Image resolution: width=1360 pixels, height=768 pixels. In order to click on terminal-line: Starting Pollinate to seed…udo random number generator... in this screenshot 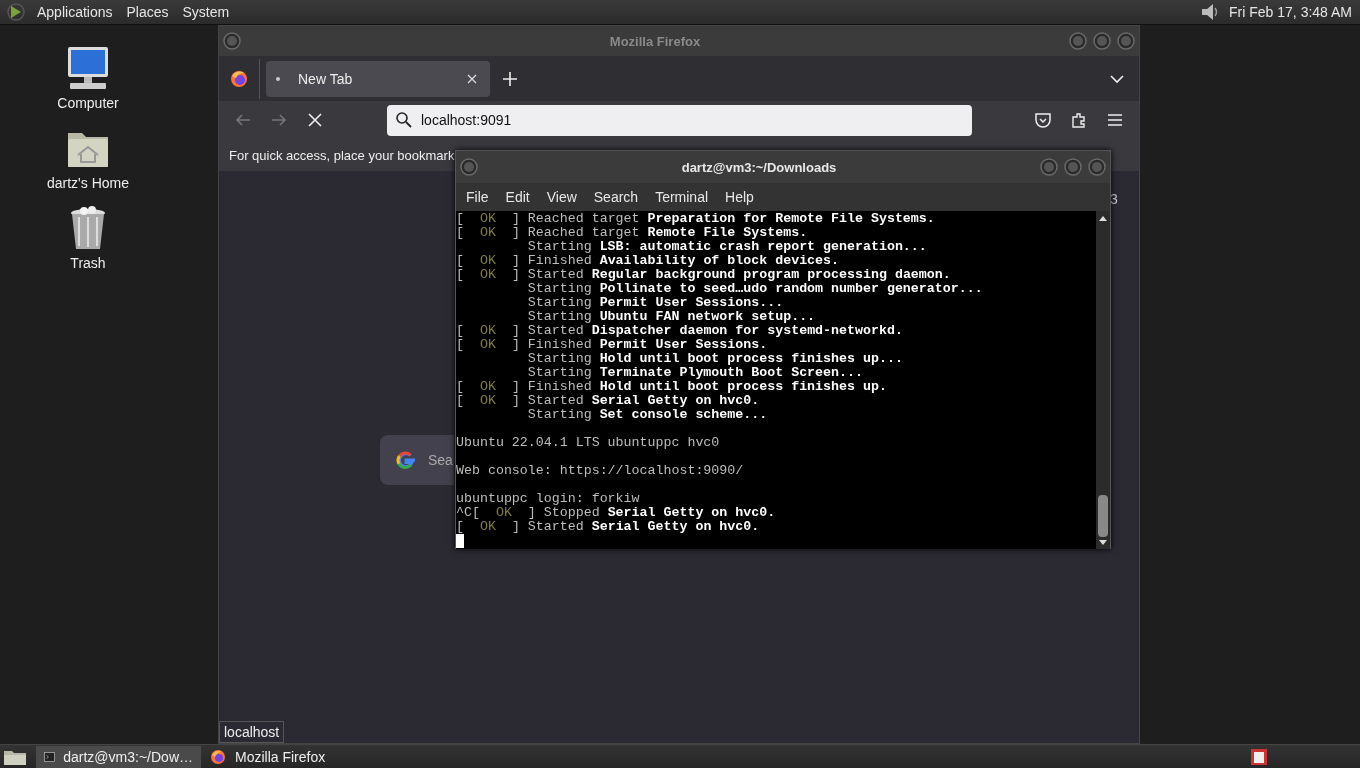, I will do `click(755, 289)`.